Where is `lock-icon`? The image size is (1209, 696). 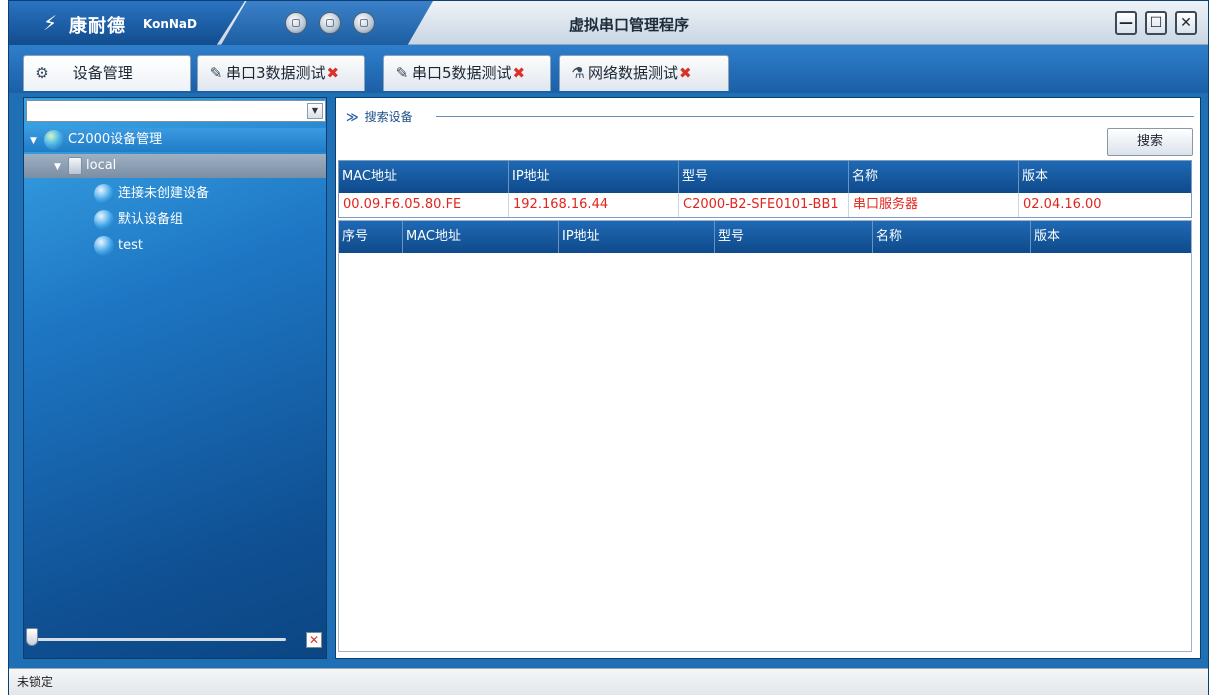
lock-icon is located at coordinates (364, 23).